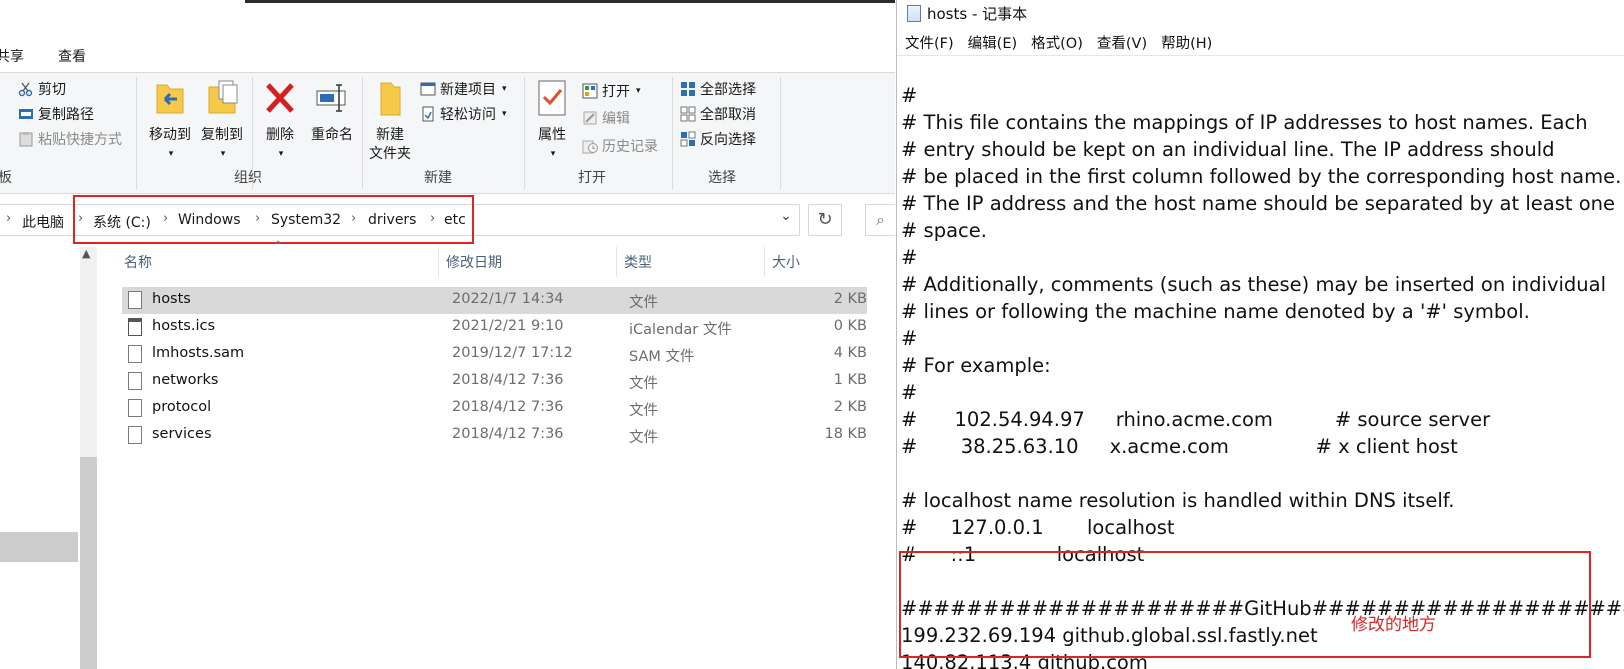 Image resolution: width=1624 pixels, height=669 pixels. I want to click on copy-to-icon, so click(223, 97).